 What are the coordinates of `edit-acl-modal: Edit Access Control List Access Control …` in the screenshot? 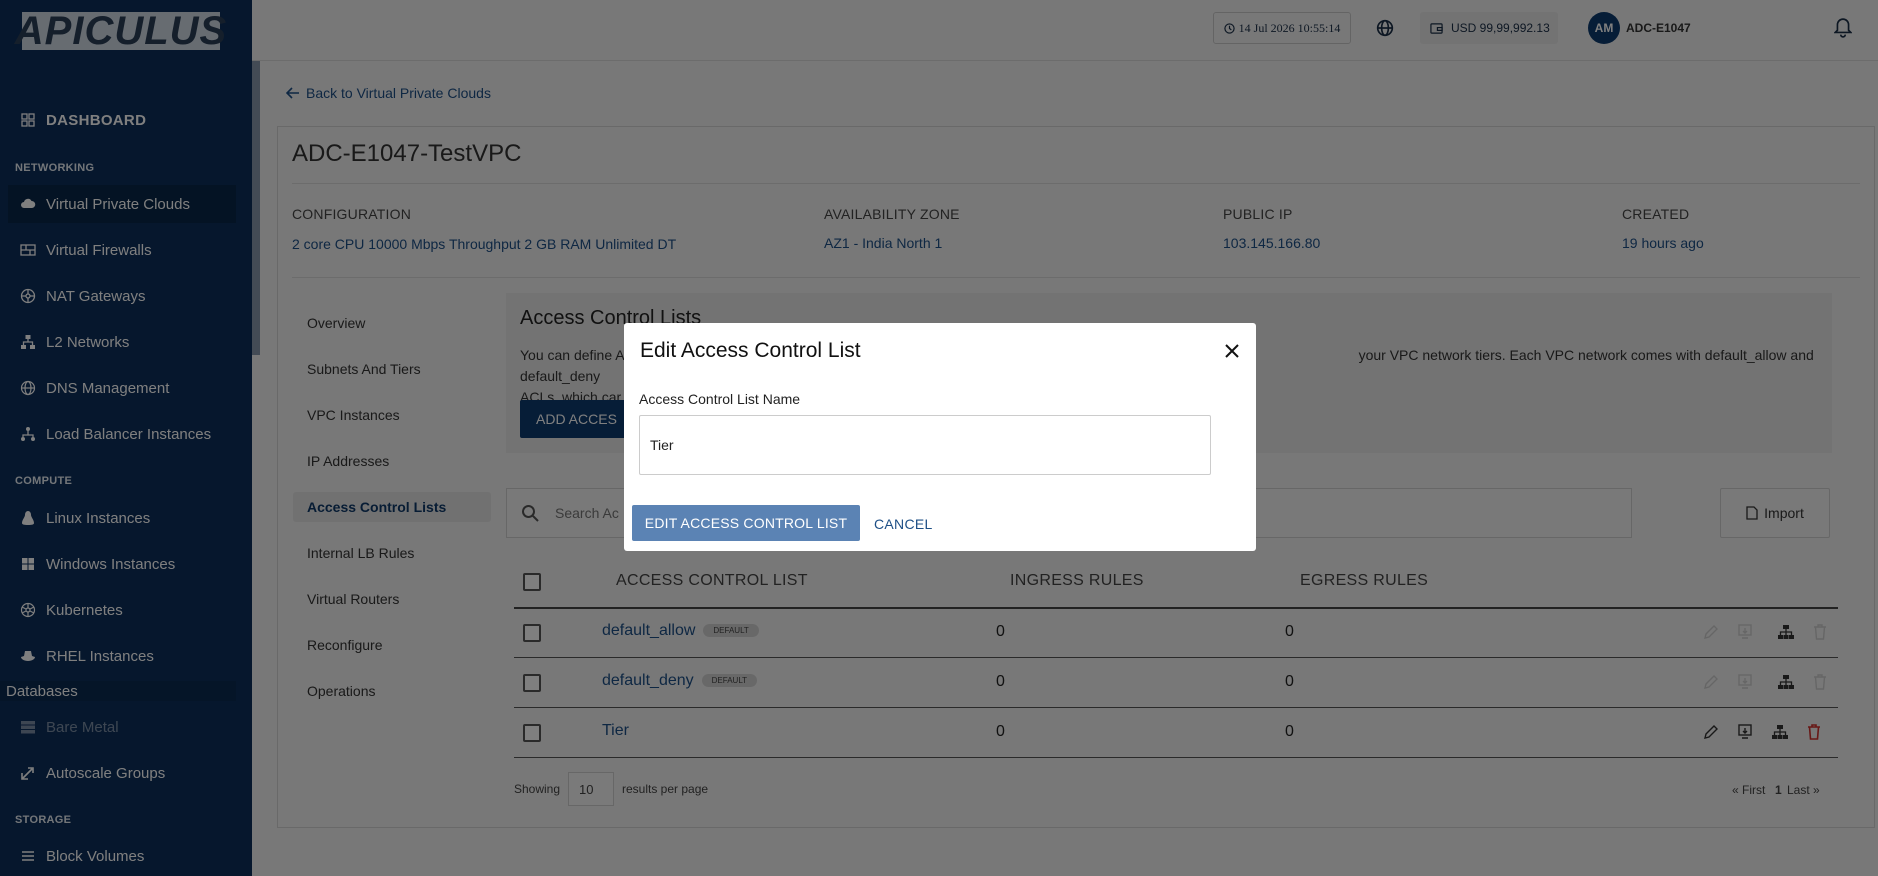 It's located at (940, 437).